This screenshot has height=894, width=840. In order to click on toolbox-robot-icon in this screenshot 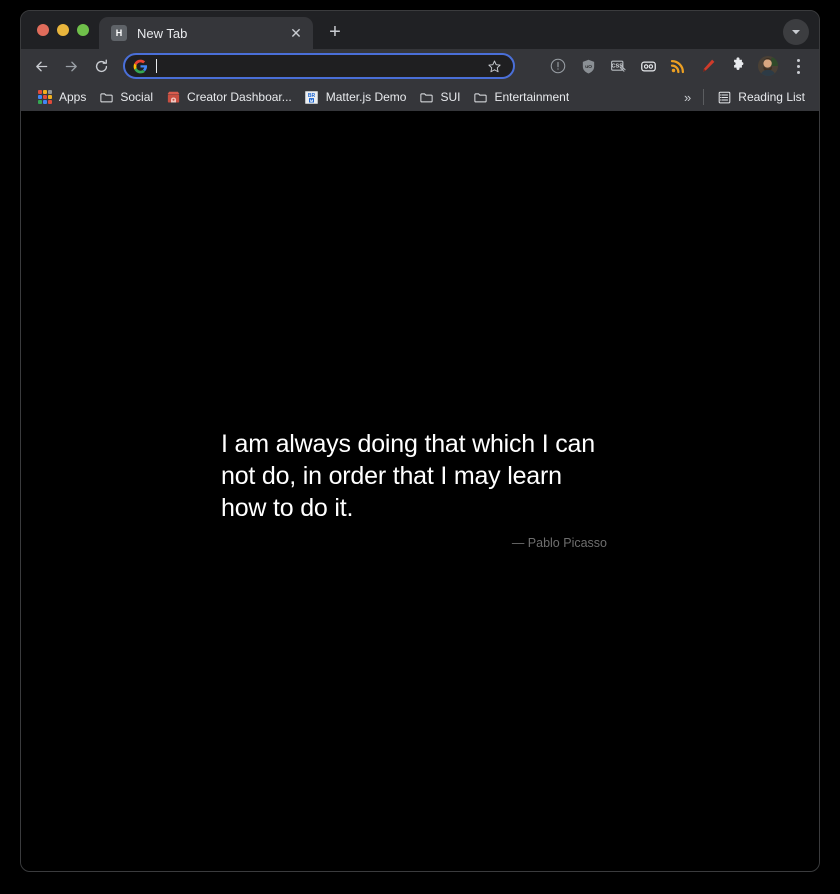, I will do `click(648, 66)`.